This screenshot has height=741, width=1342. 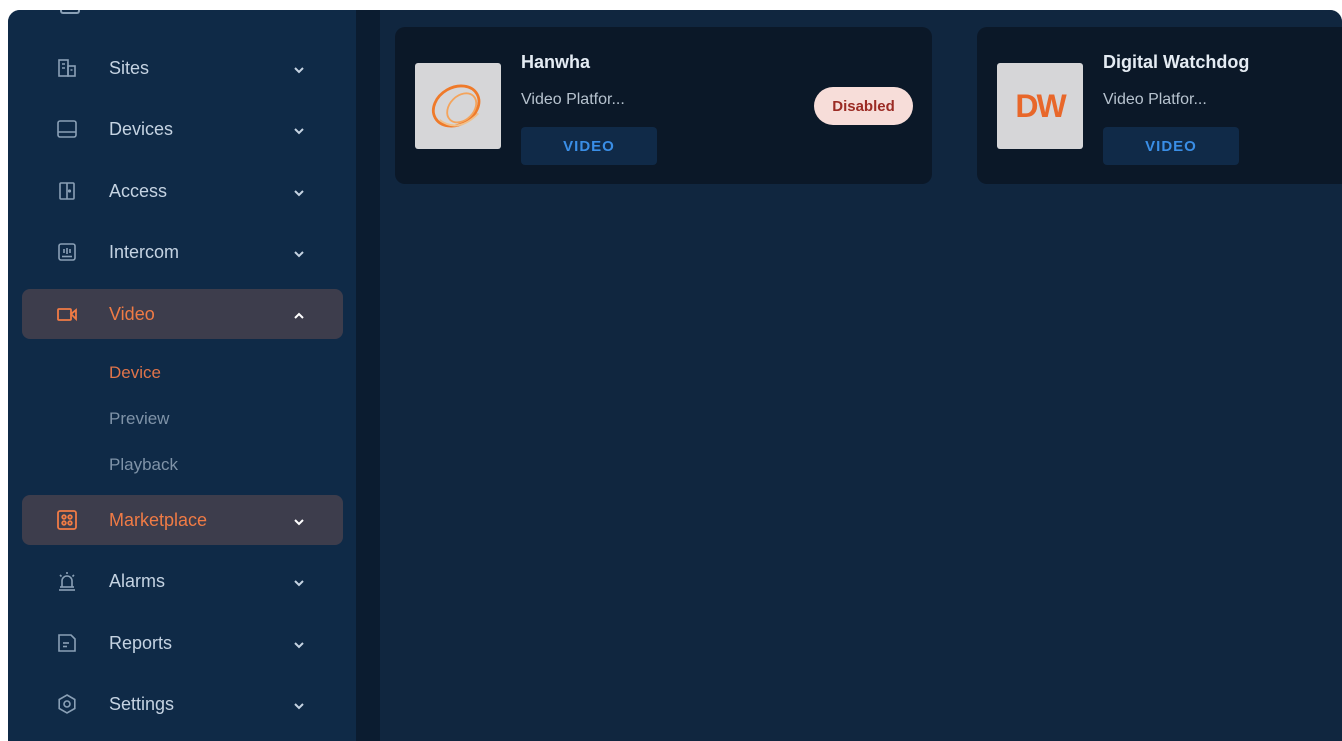 What do you see at coordinates (138, 190) in the screenshot?
I see `sidebar-item-label: Access` at bounding box center [138, 190].